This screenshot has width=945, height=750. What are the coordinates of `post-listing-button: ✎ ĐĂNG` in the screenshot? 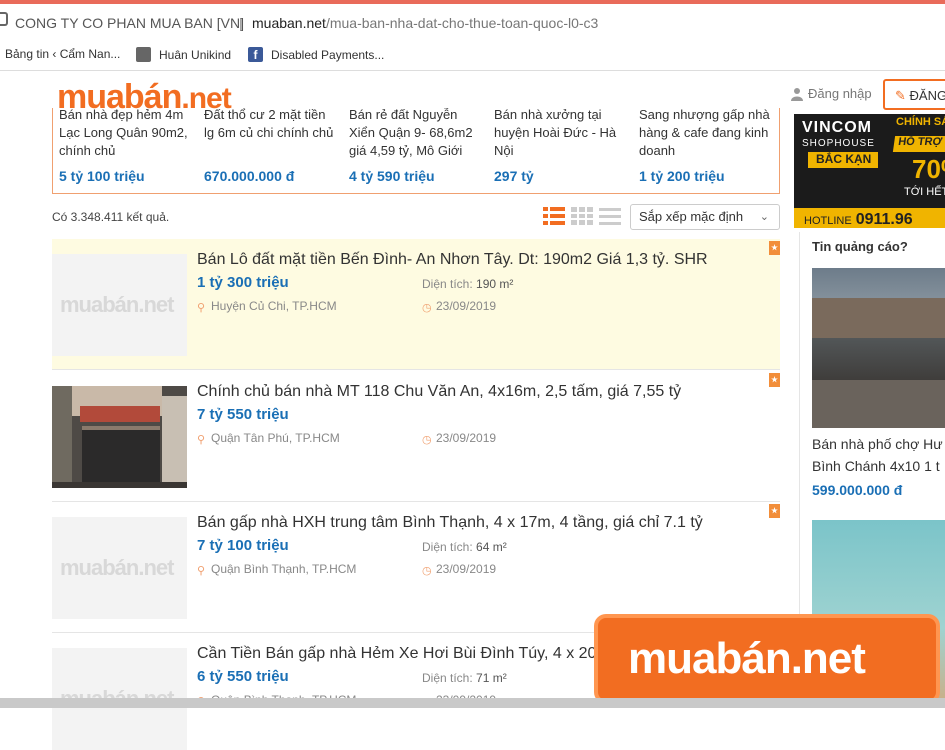 It's located at (914, 94).